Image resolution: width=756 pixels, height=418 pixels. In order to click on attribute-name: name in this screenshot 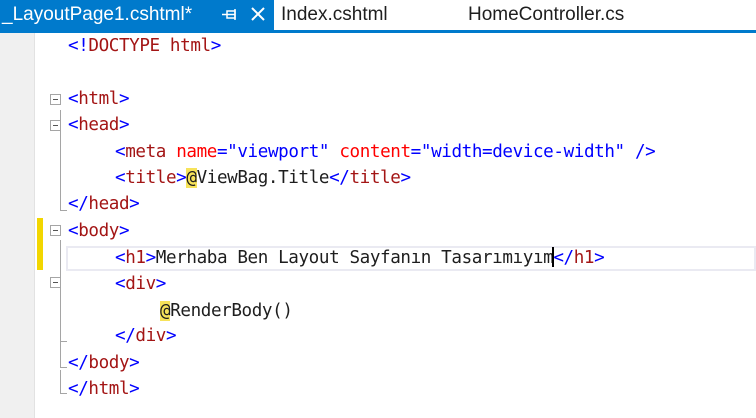, I will do `click(196, 152)`.